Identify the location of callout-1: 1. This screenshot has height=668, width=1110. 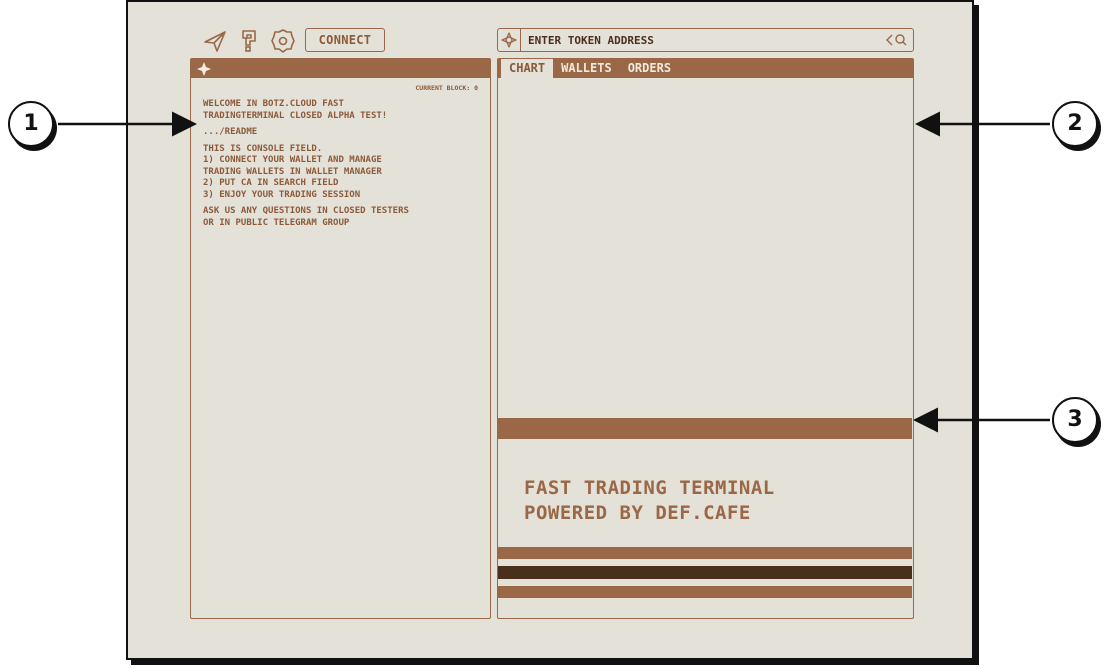
(31, 124).